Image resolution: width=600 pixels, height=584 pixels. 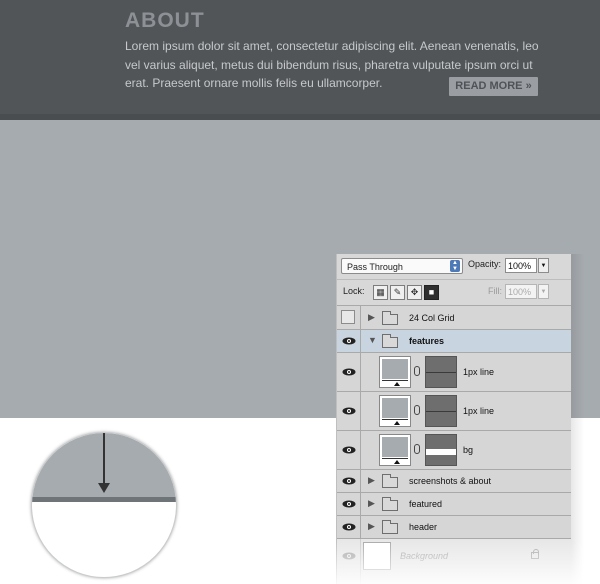 I want to click on blend-mode-value: Pass Through, so click(x=375, y=267).